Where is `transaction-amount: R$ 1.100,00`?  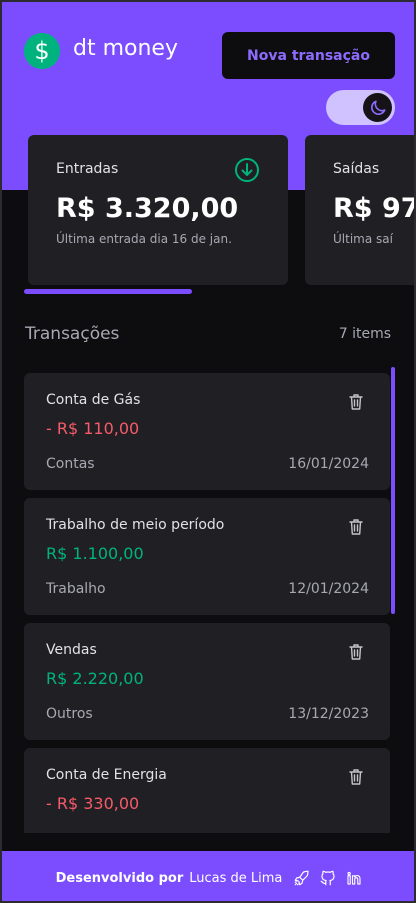
transaction-amount: R$ 1.100,00 is located at coordinates (95, 553).